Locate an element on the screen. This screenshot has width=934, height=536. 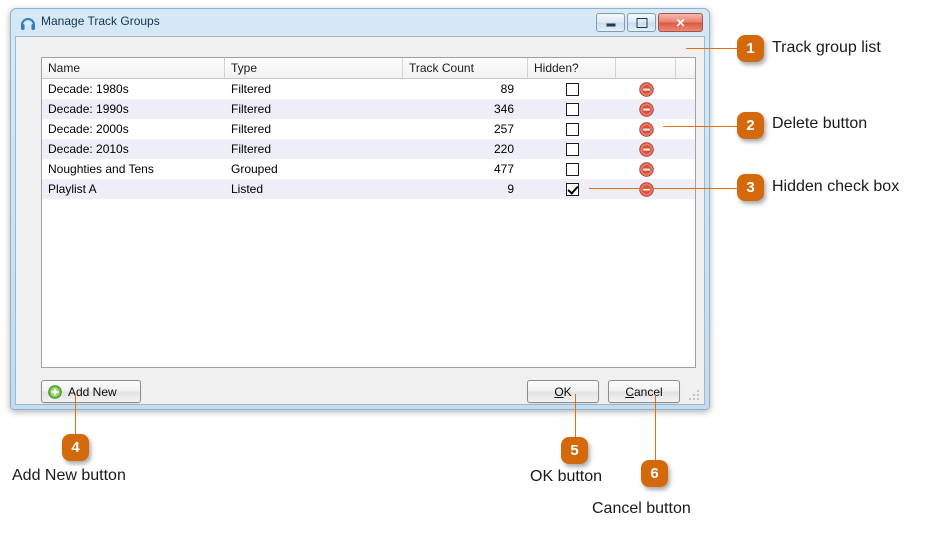
table-row: Playlist A Listed 9 is located at coordinates (368, 189).